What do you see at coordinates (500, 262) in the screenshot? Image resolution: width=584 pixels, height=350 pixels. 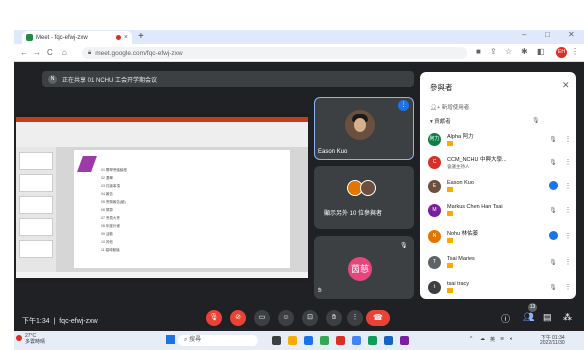 I see `participant-row: T Tsai Maries 🎙︎ ⋮` at bounding box center [500, 262].